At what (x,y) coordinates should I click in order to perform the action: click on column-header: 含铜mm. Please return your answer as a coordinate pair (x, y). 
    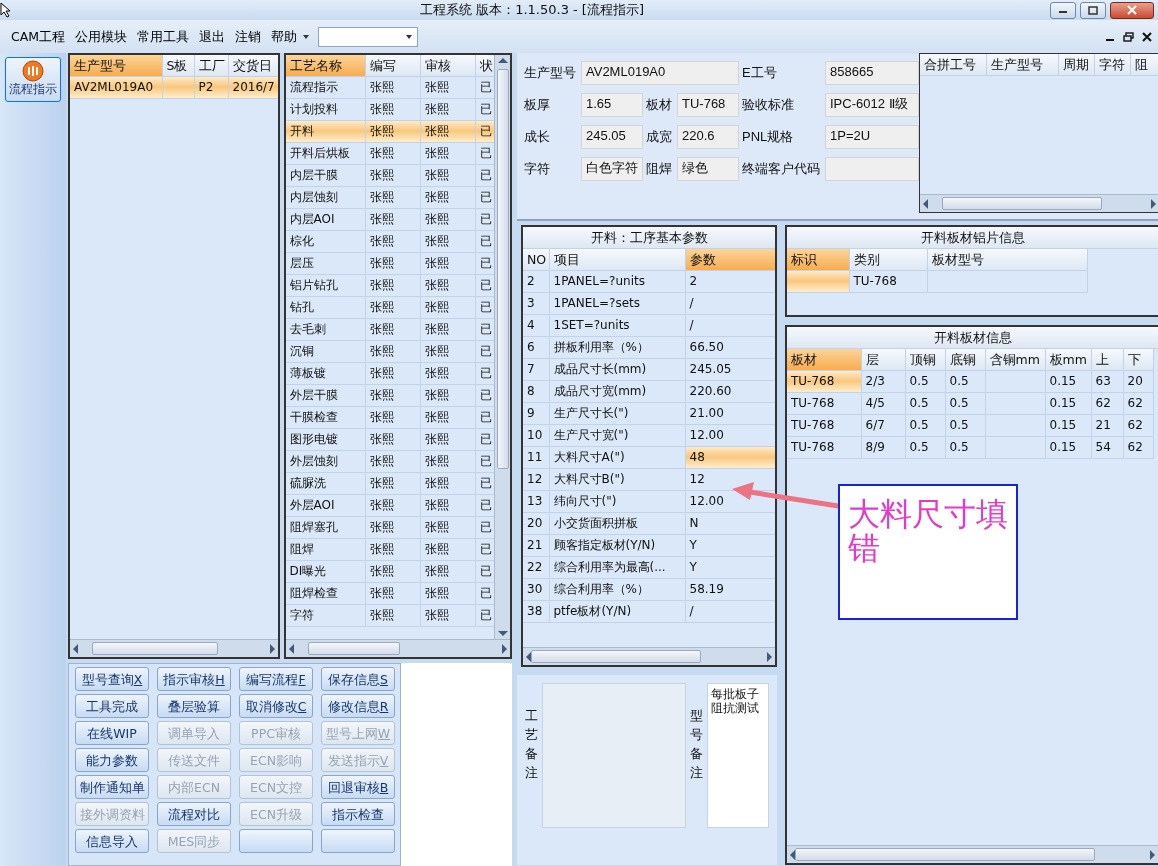
    Looking at the image, I should click on (1015, 359).